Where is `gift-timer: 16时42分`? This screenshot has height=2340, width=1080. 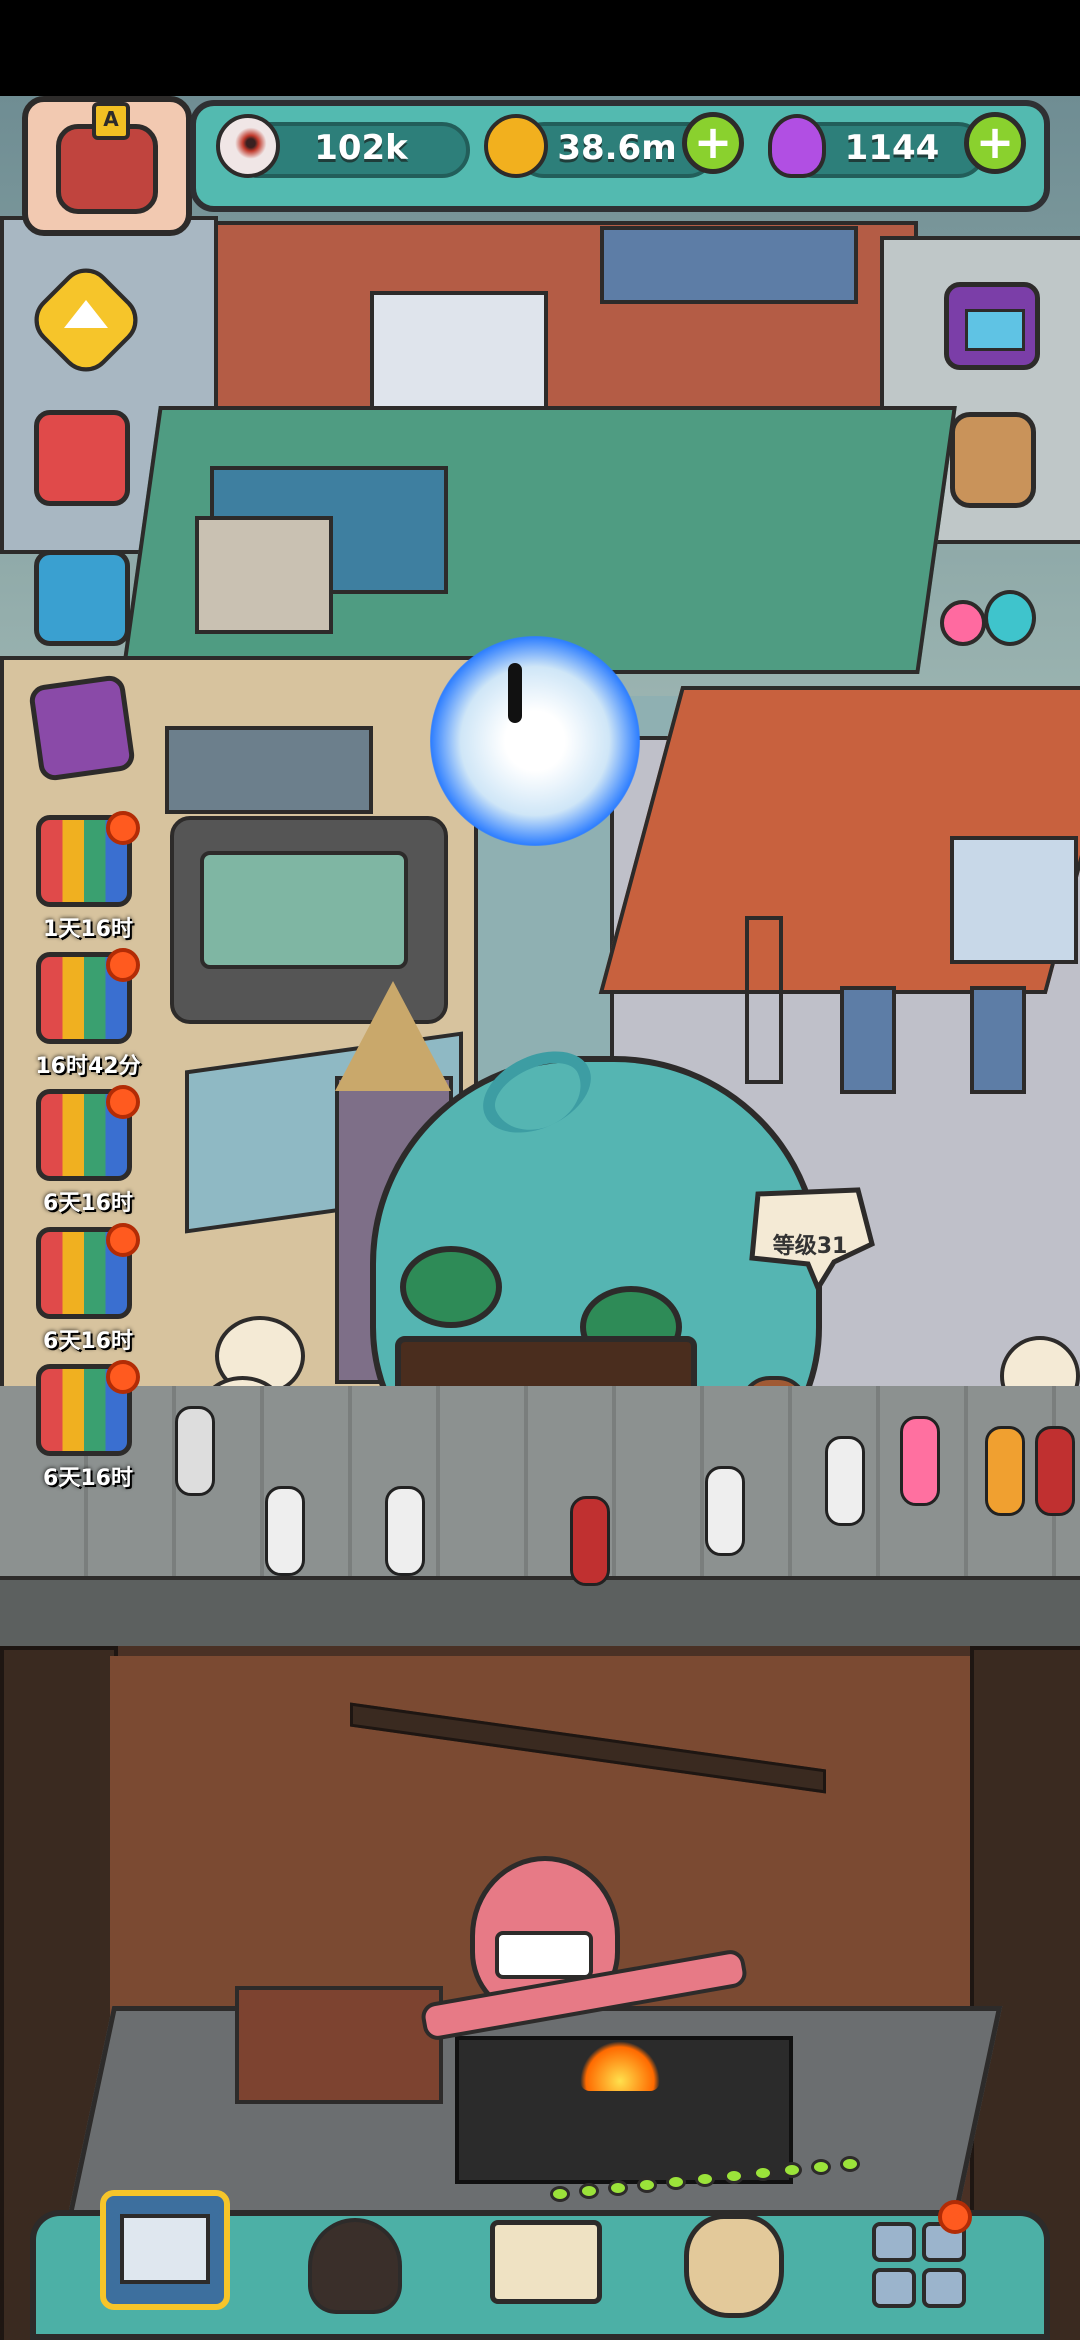
gift-timer: 16时42分 is located at coordinates (88, 1066).